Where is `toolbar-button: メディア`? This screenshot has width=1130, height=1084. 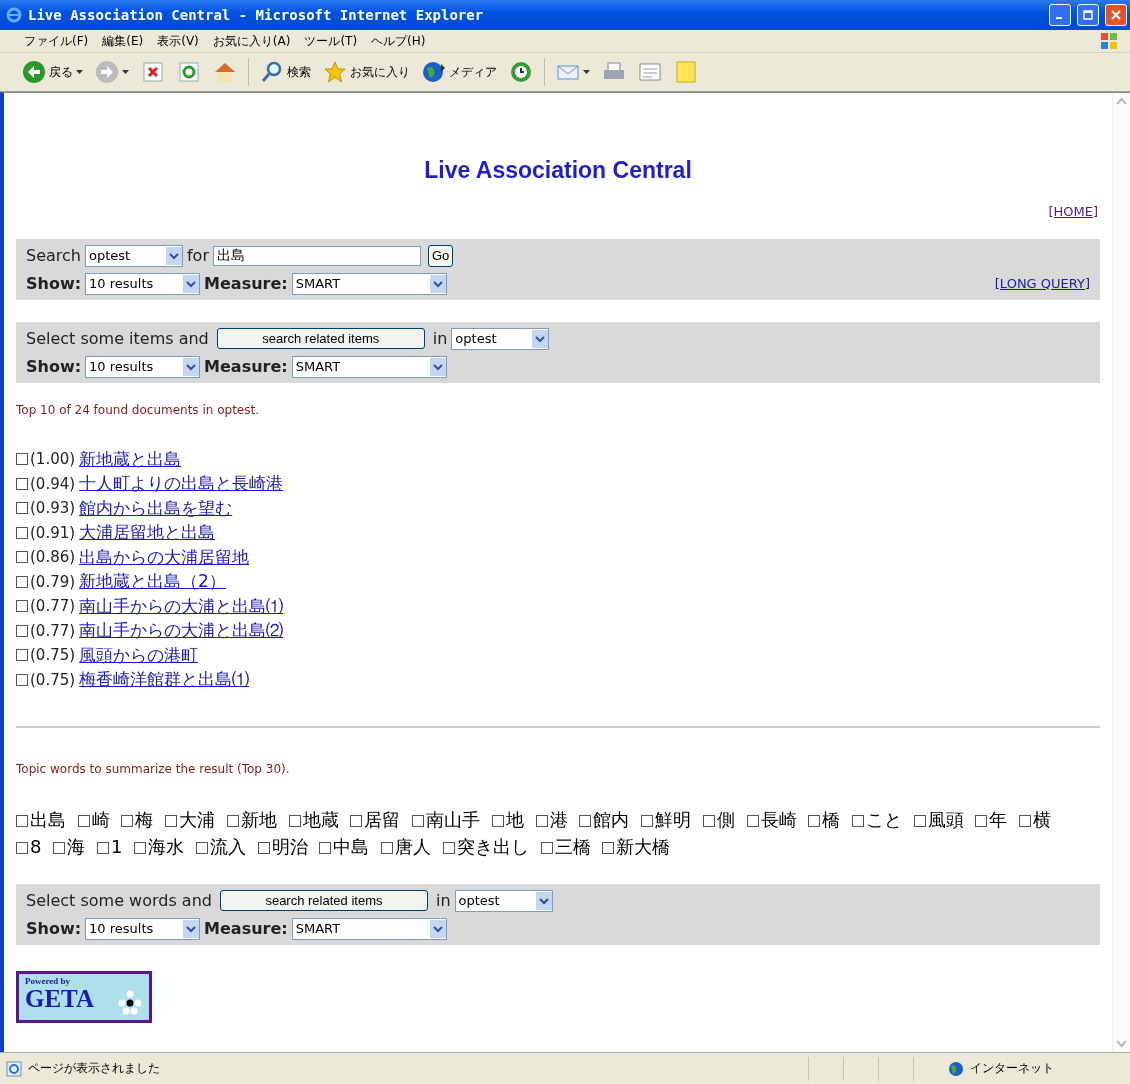 toolbar-button: メディア is located at coordinates (459, 72).